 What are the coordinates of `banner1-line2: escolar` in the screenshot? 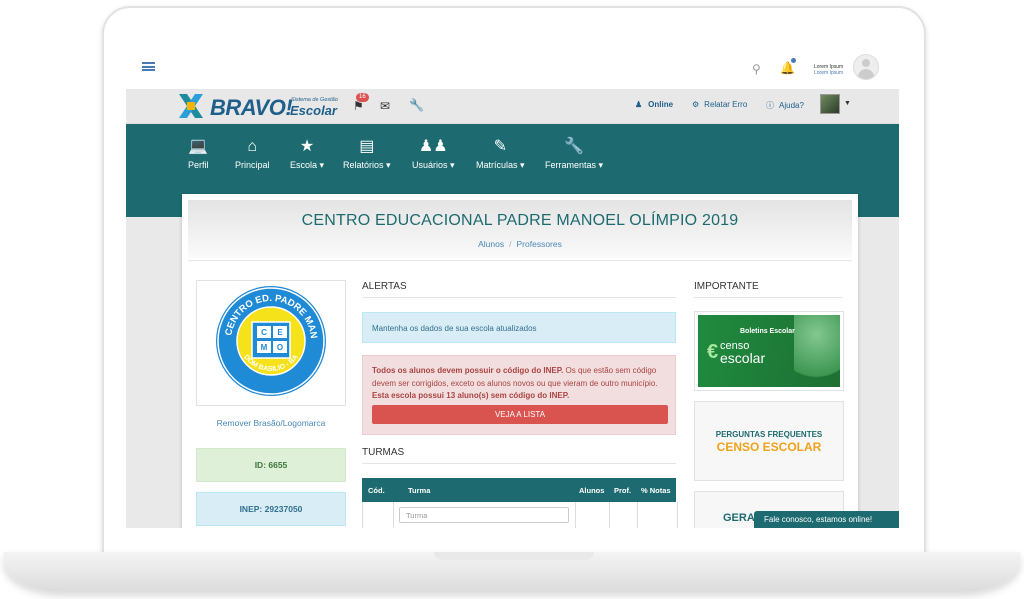 It's located at (743, 358).